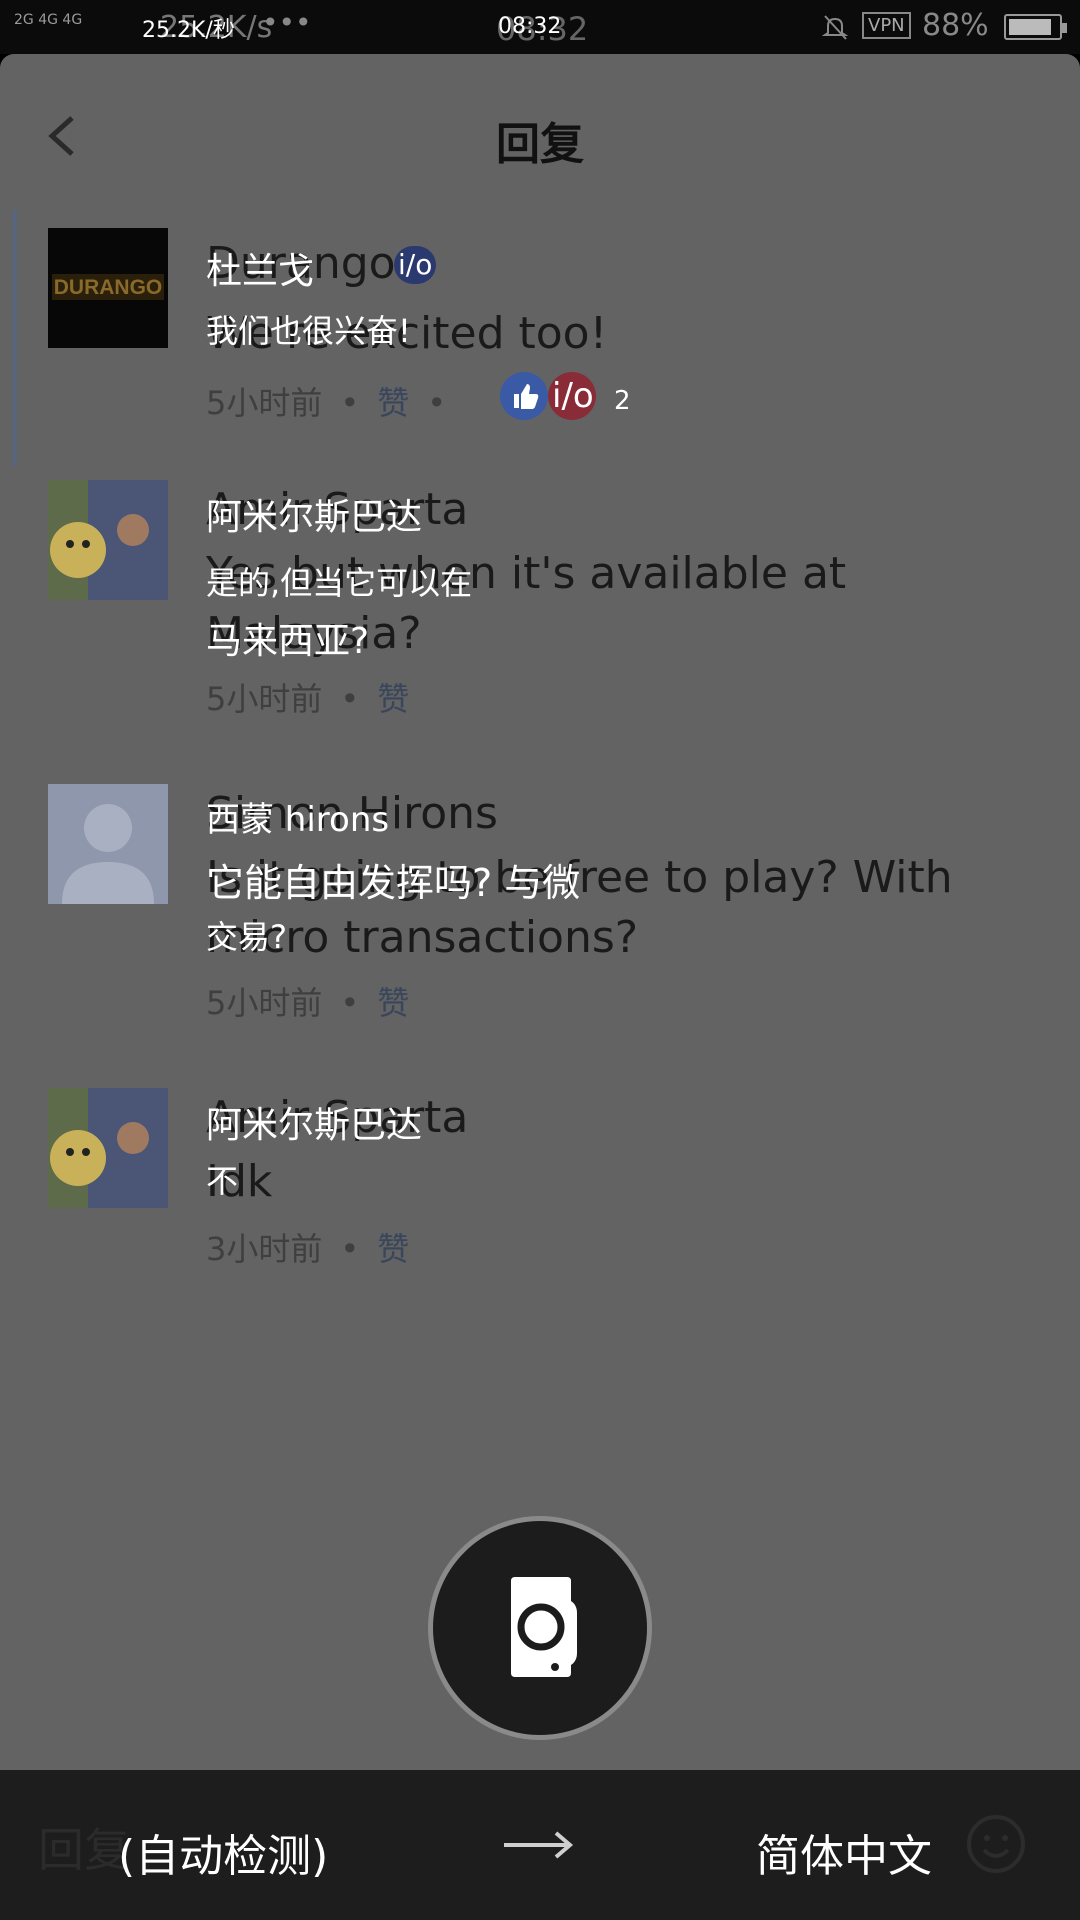  I want to click on translation-bar: 回复 (自动检测) 简体中文, so click(540, 1845).